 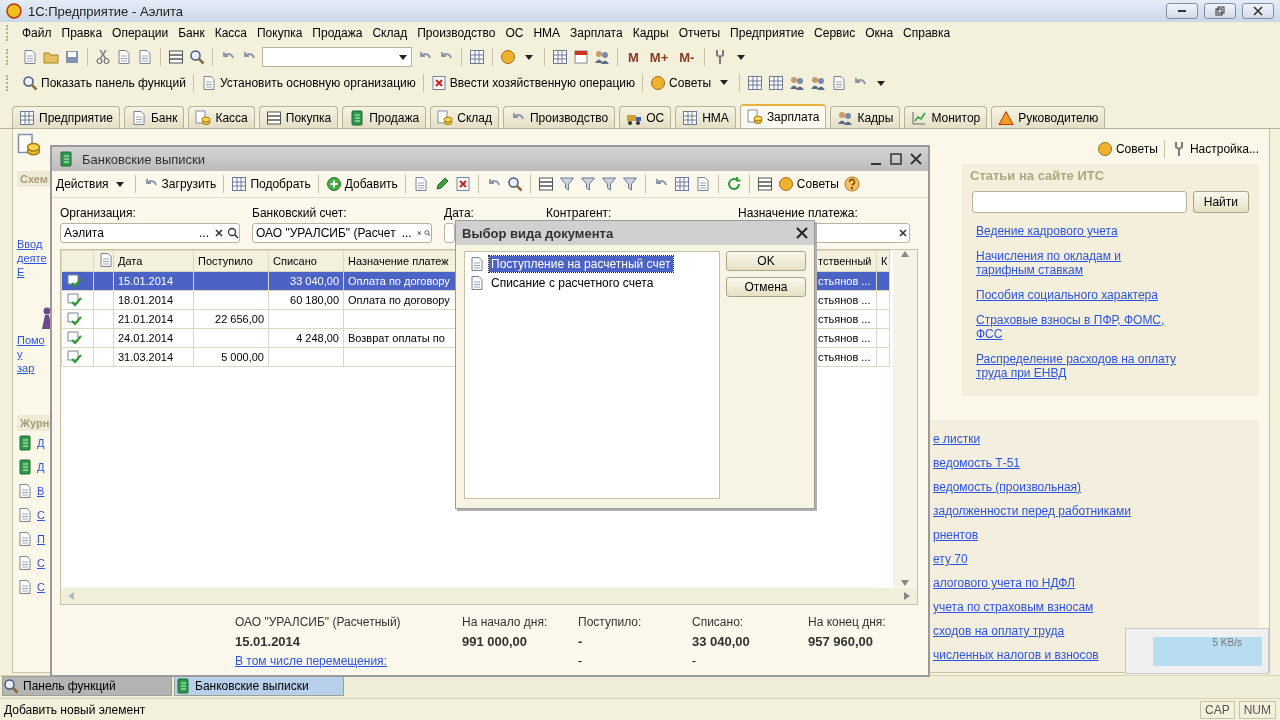 What do you see at coordinates (946, 117) in the screenshot?
I see `tab: Монитор` at bounding box center [946, 117].